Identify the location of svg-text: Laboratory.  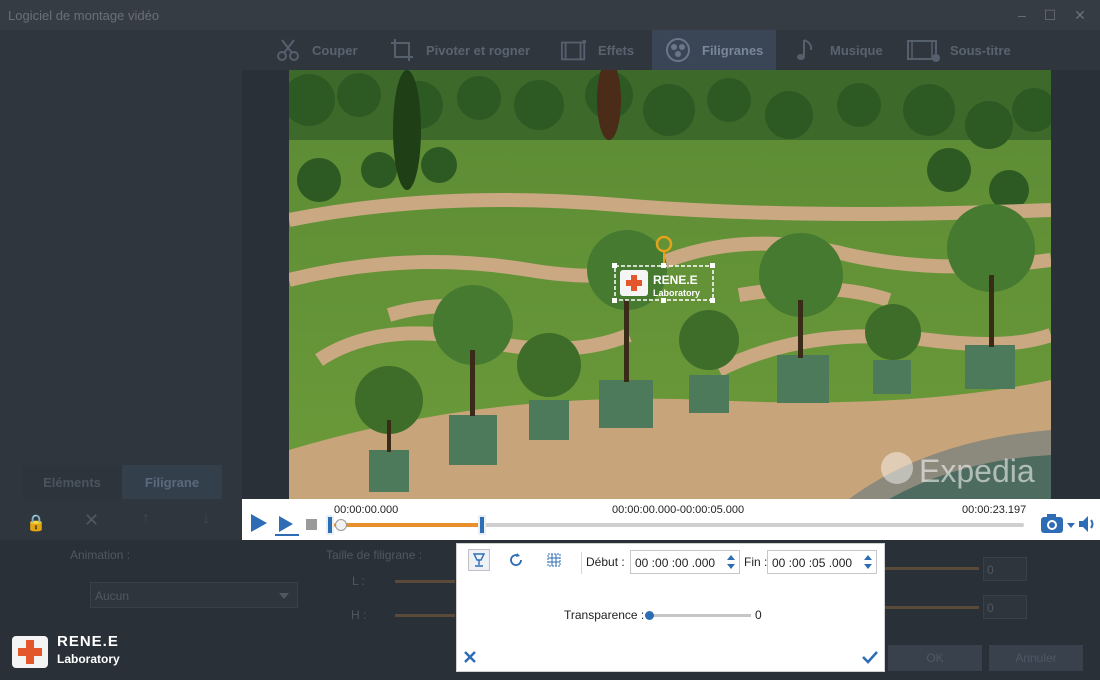
(676, 293).